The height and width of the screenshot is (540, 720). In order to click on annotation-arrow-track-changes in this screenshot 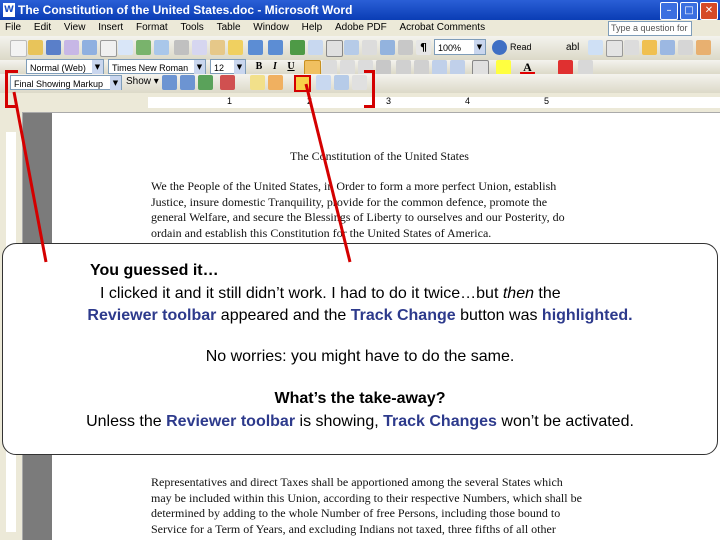, I will do `click(328, 173)`.